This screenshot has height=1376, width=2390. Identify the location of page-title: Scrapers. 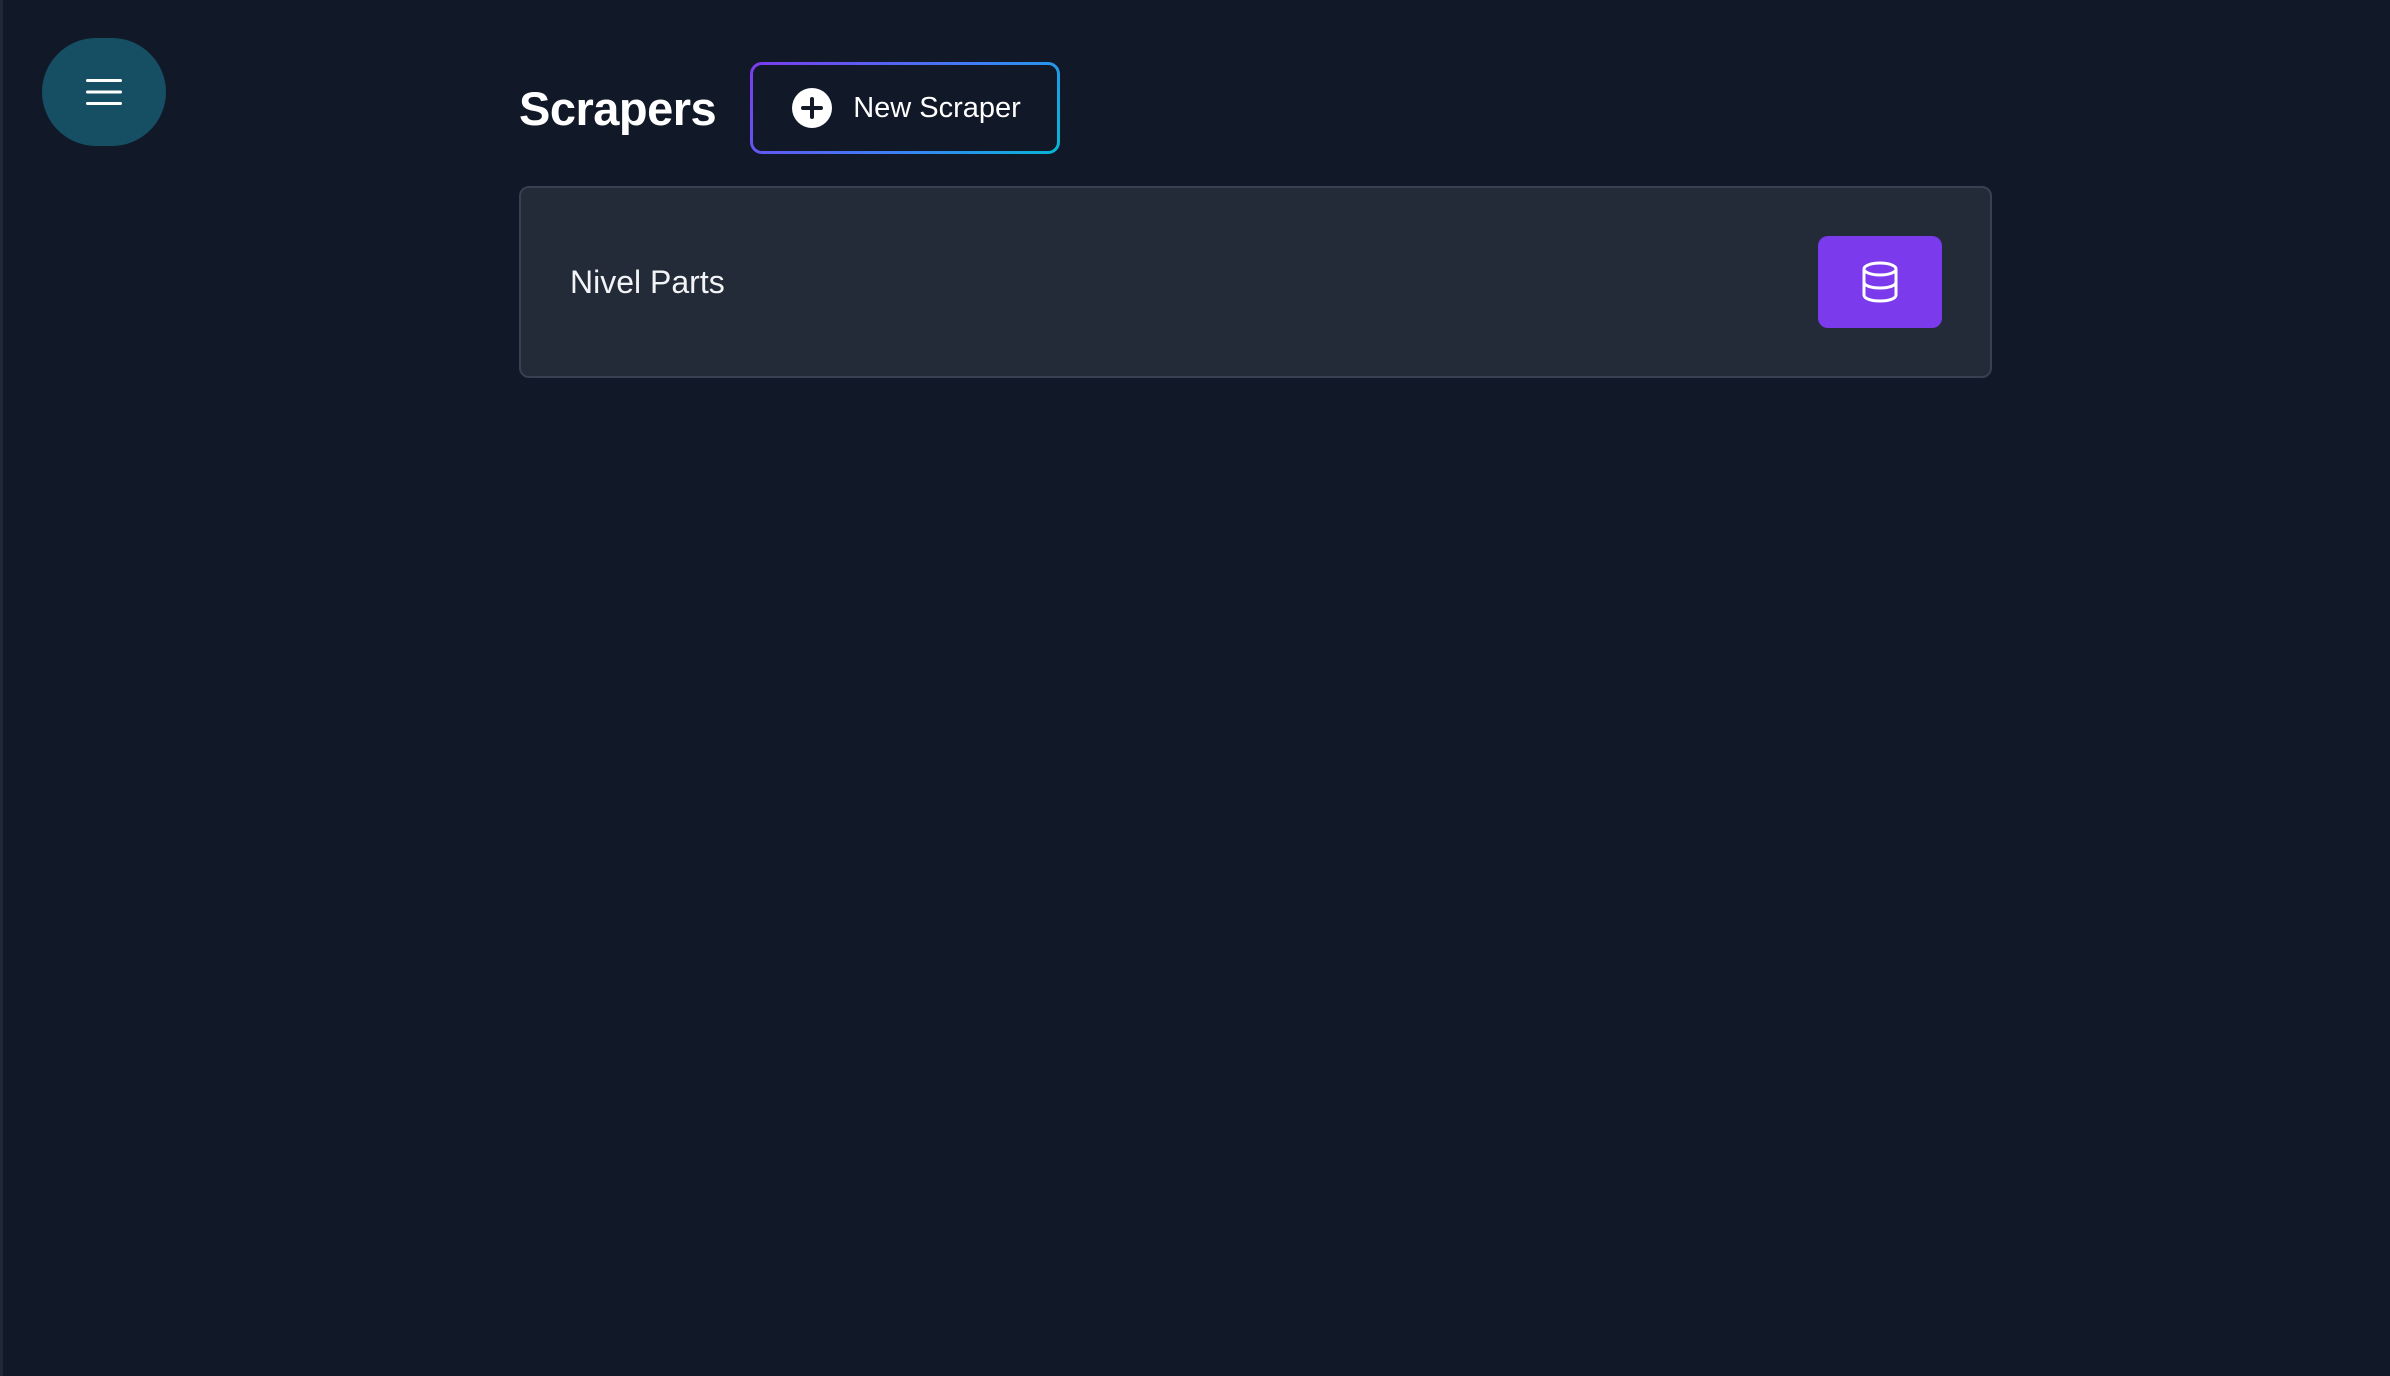
(618, 108).